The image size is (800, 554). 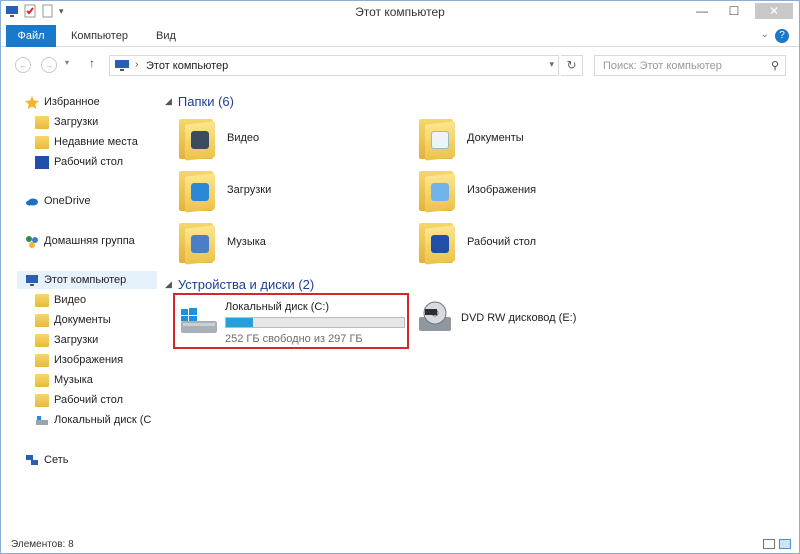 I want to click on sidebar-item-downloads: Загрузки, so click(x=66, y=122).